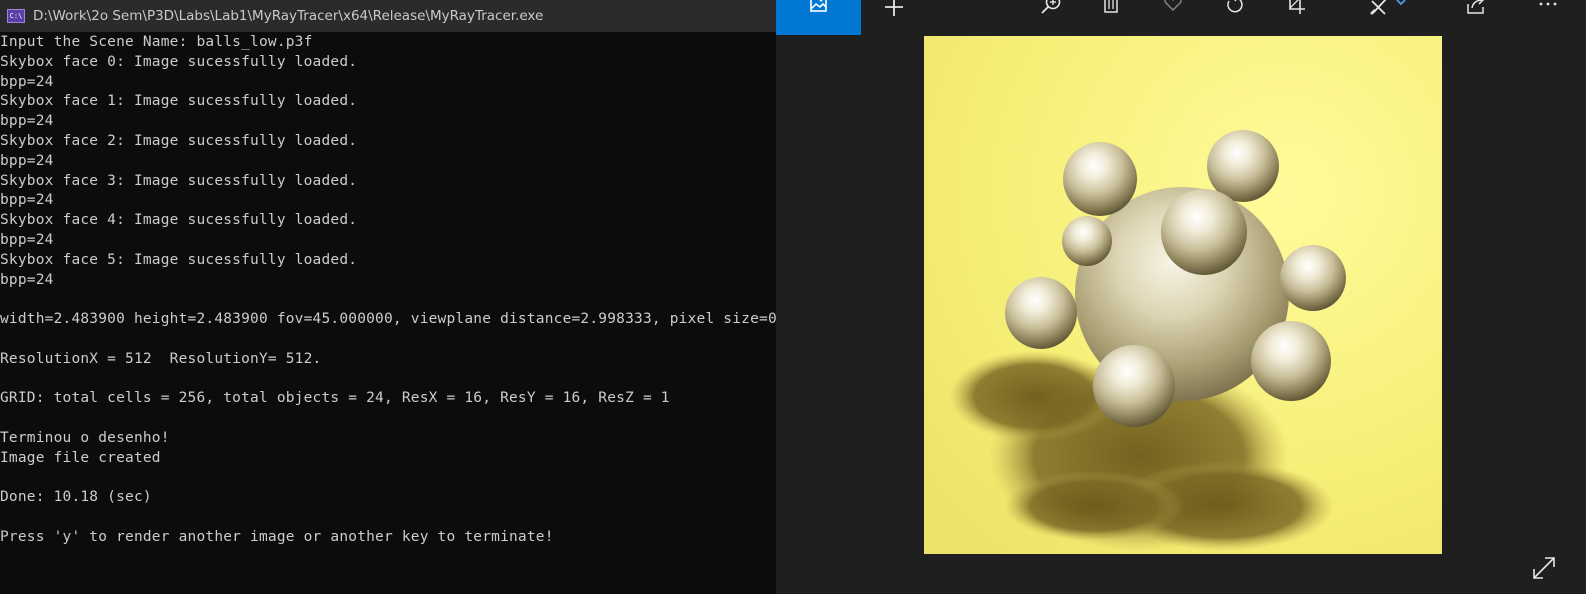  What do you see at coordinates (179, 61) in the screenshot?
I see `console-line: Skybox face 0: Image sucessfully loaded.` at bounding box center [179, 61].